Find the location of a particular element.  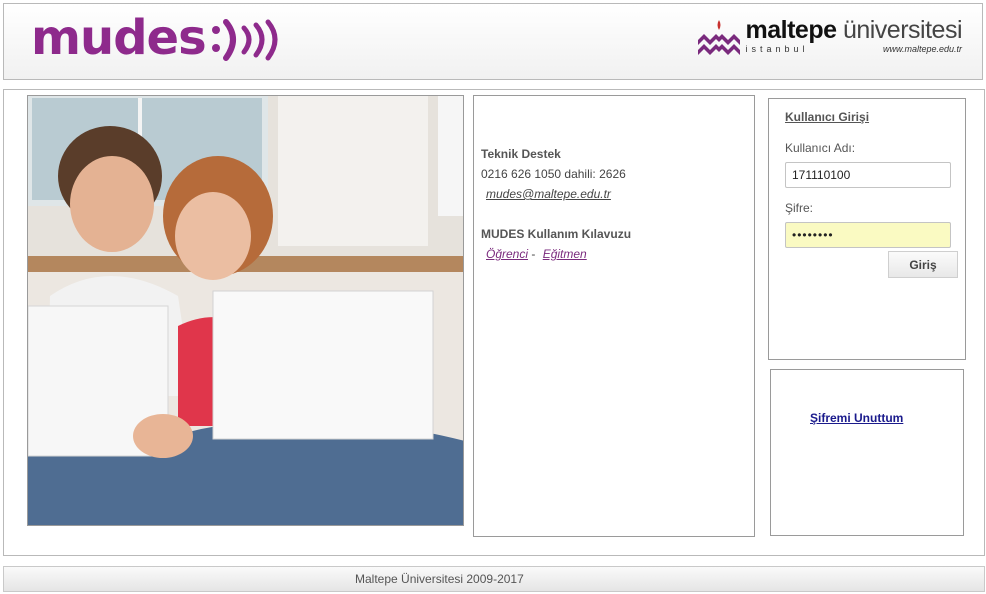

login-title: Kullanıcı Girişi is located at coordinates (827, 117).